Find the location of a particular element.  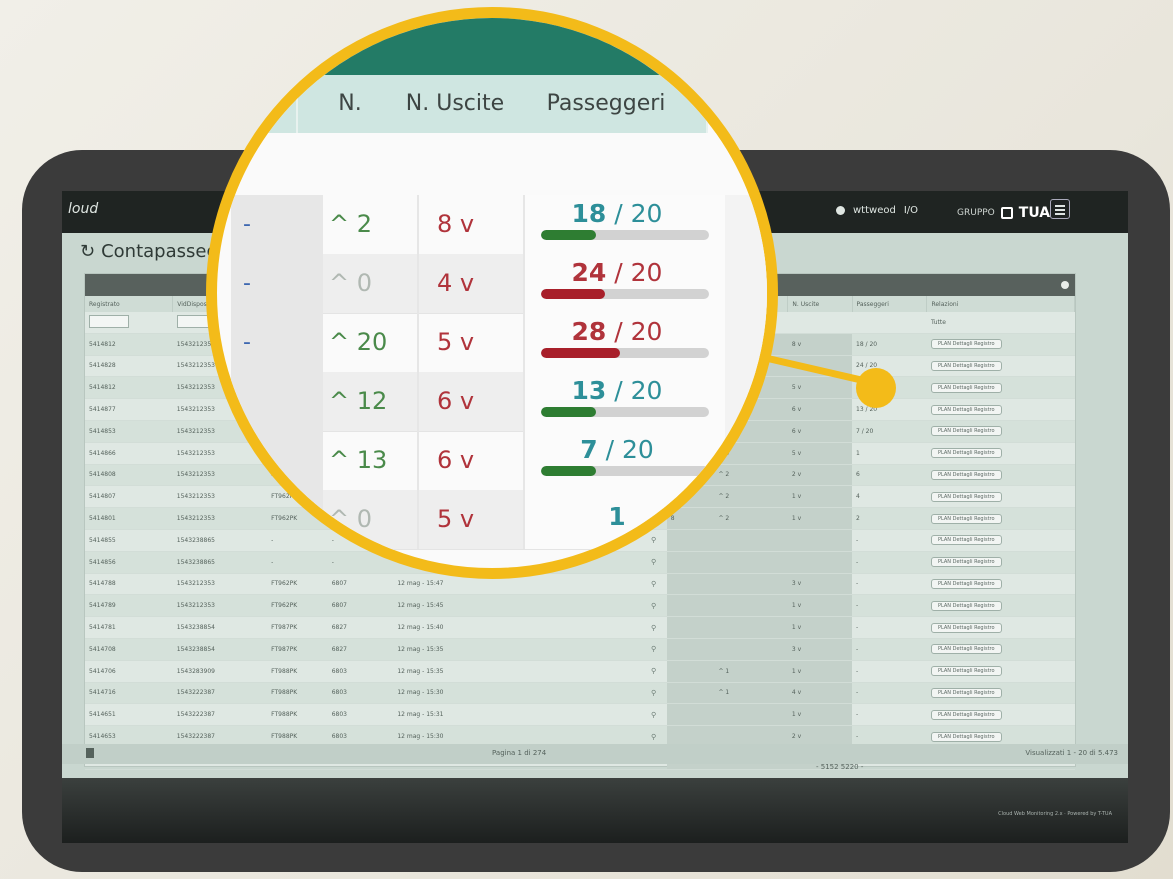

header-passeggeri: Passeggeri is located at coordinates (607, 104).